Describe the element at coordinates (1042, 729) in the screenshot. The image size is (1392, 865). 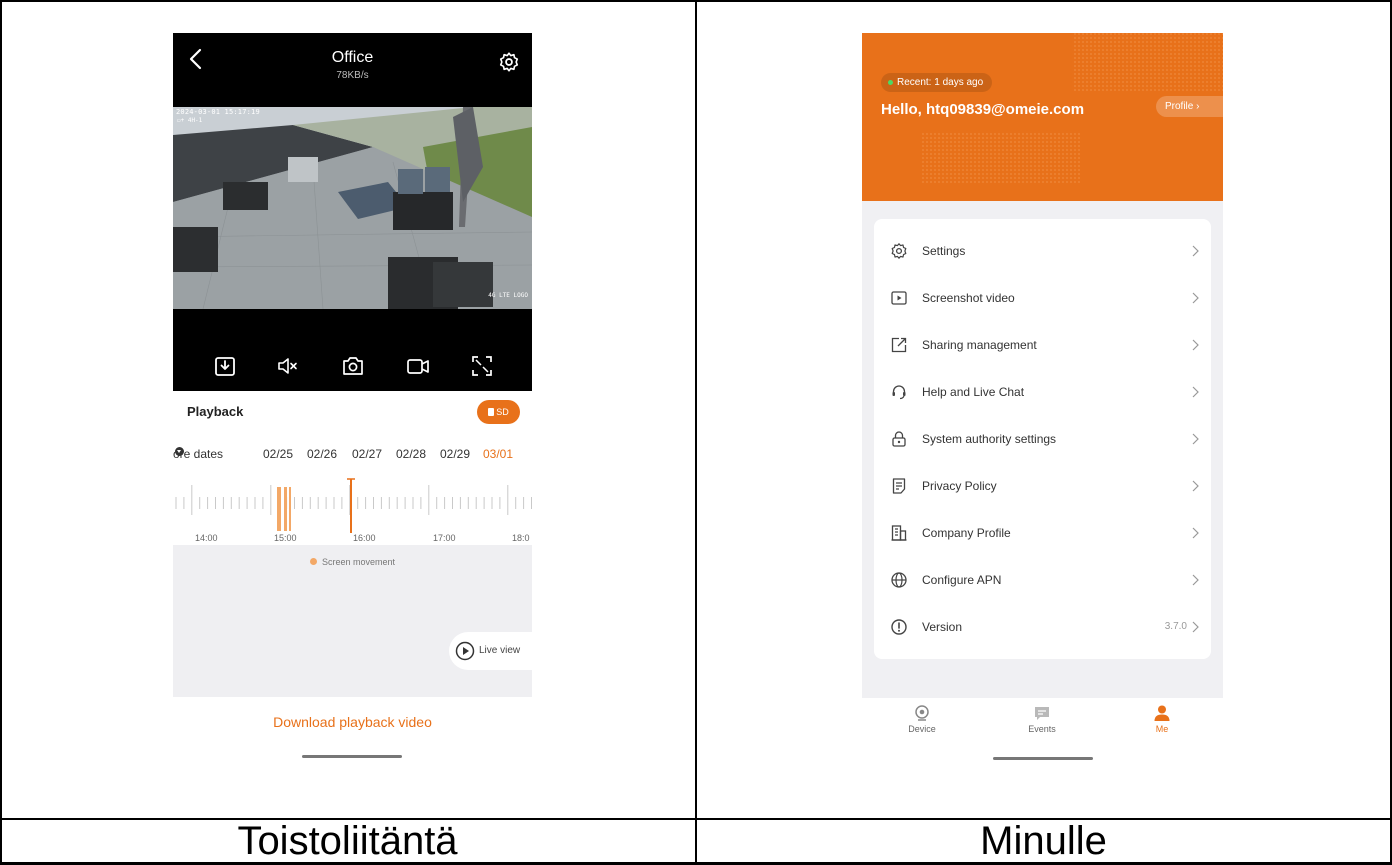
I see `tab-label: Events` at that location.